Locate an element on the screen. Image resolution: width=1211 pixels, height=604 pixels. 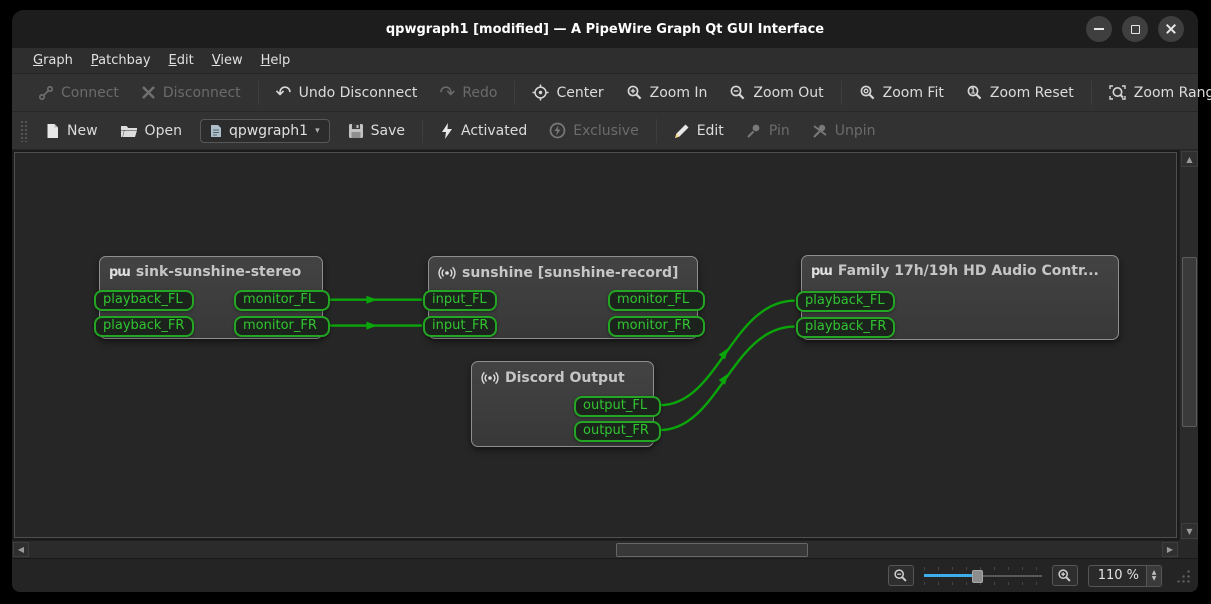
maximize-icon is located at coordinates (1135, 29).